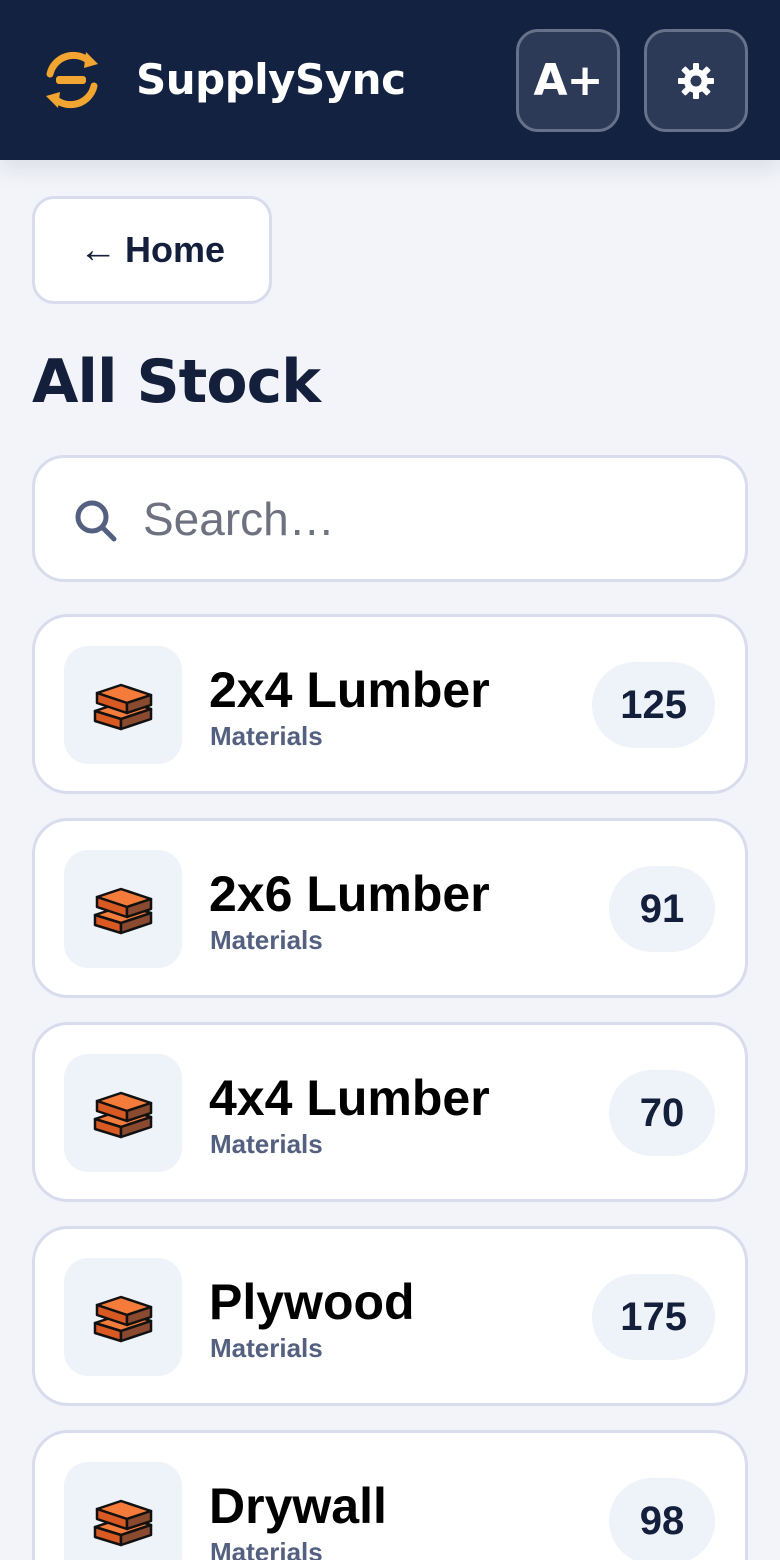 This screenshot has width=780, height=1560. Describe the element at coordinates (568, 80) in the screenshot. I see `text-size-button: A+` at that location.